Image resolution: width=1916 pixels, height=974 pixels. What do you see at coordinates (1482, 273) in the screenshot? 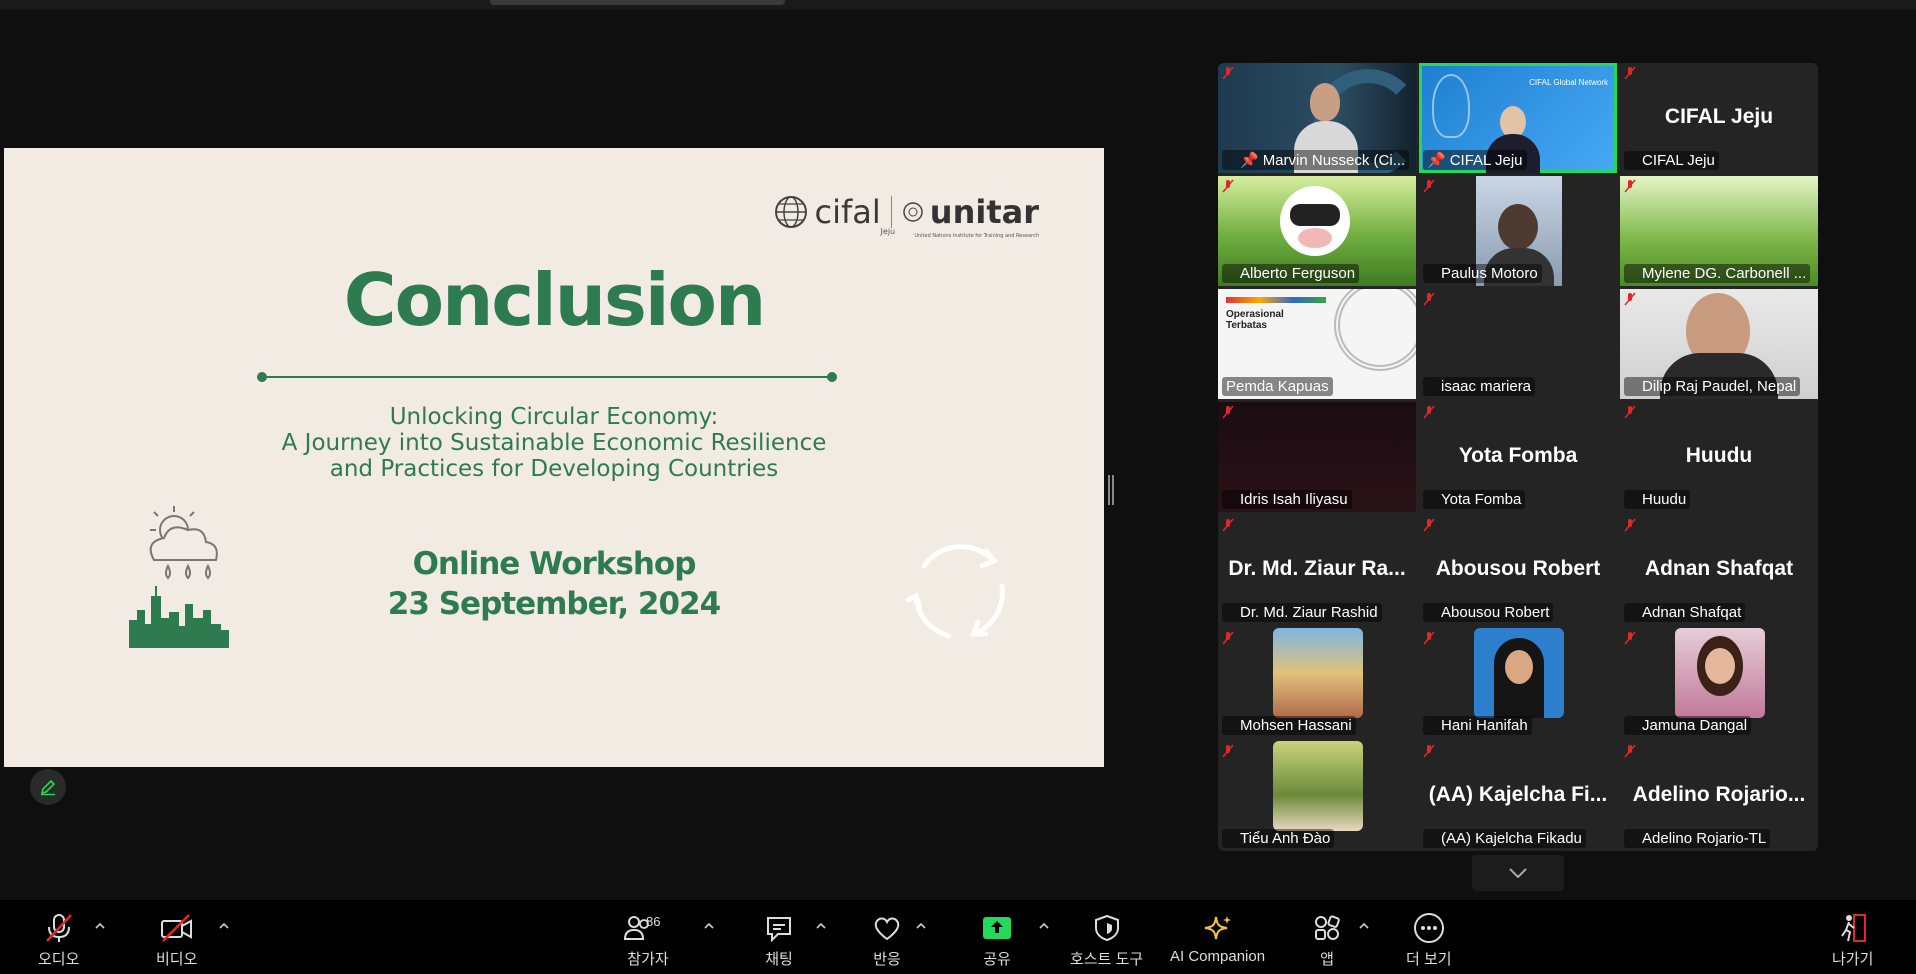
I see `participant-name: Paulus Motoro` at bounding box center [1482, 273].